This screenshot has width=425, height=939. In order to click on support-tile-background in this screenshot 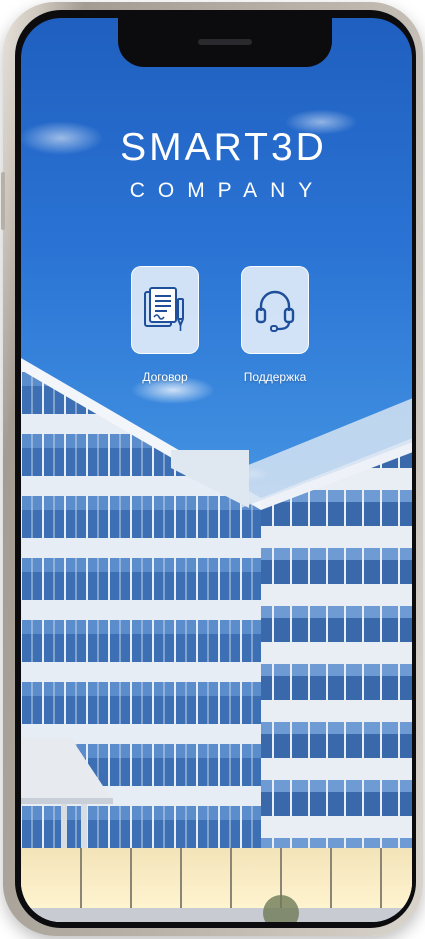, I will do `click(275, 310)`.